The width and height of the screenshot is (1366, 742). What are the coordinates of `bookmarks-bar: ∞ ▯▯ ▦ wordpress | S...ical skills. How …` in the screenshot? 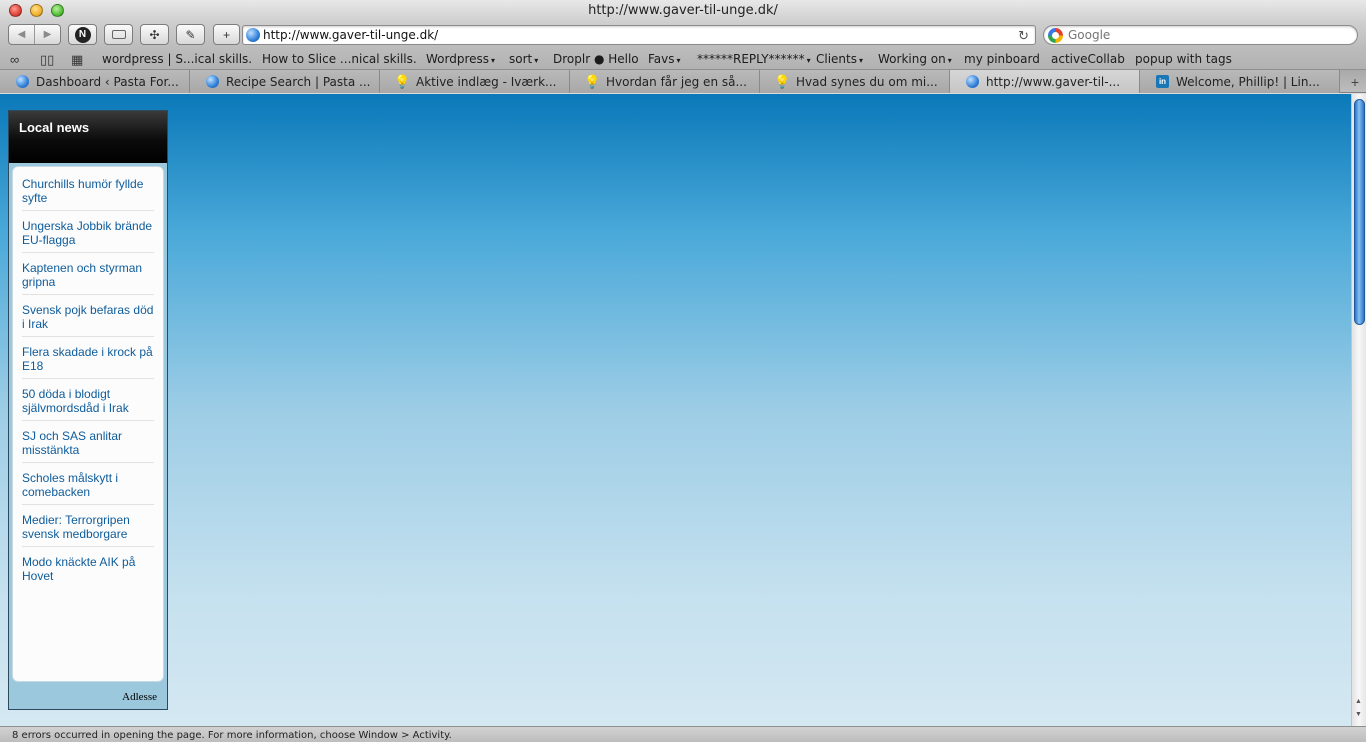 It's located at (683, 59).